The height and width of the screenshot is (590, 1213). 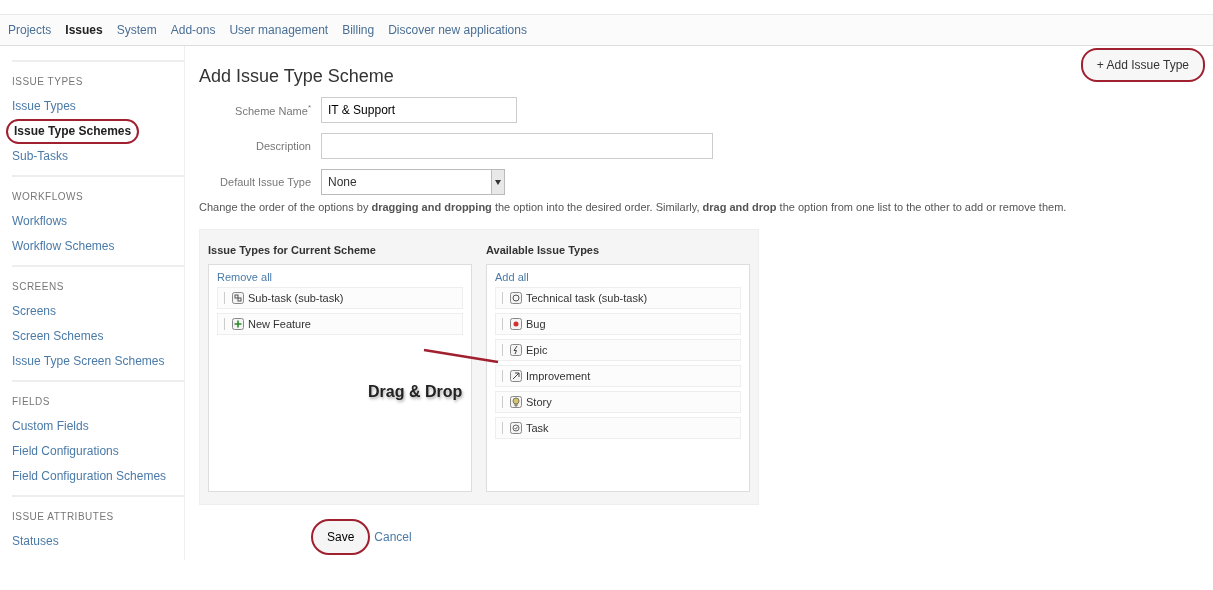 What do you see at coordinates (516, 376) in the screenshot?
I see `improvement-type-icon` at bounding box center [516, 376].